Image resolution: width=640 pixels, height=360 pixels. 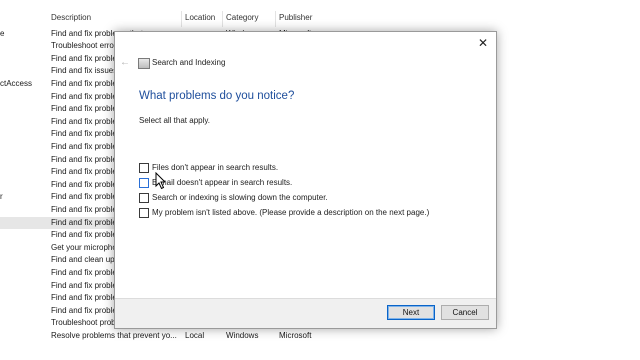 What do you see at coordinates (125, 63) in the screenshot?
I see `back-arrow-icon: ←` at bounding box center [125, 63].